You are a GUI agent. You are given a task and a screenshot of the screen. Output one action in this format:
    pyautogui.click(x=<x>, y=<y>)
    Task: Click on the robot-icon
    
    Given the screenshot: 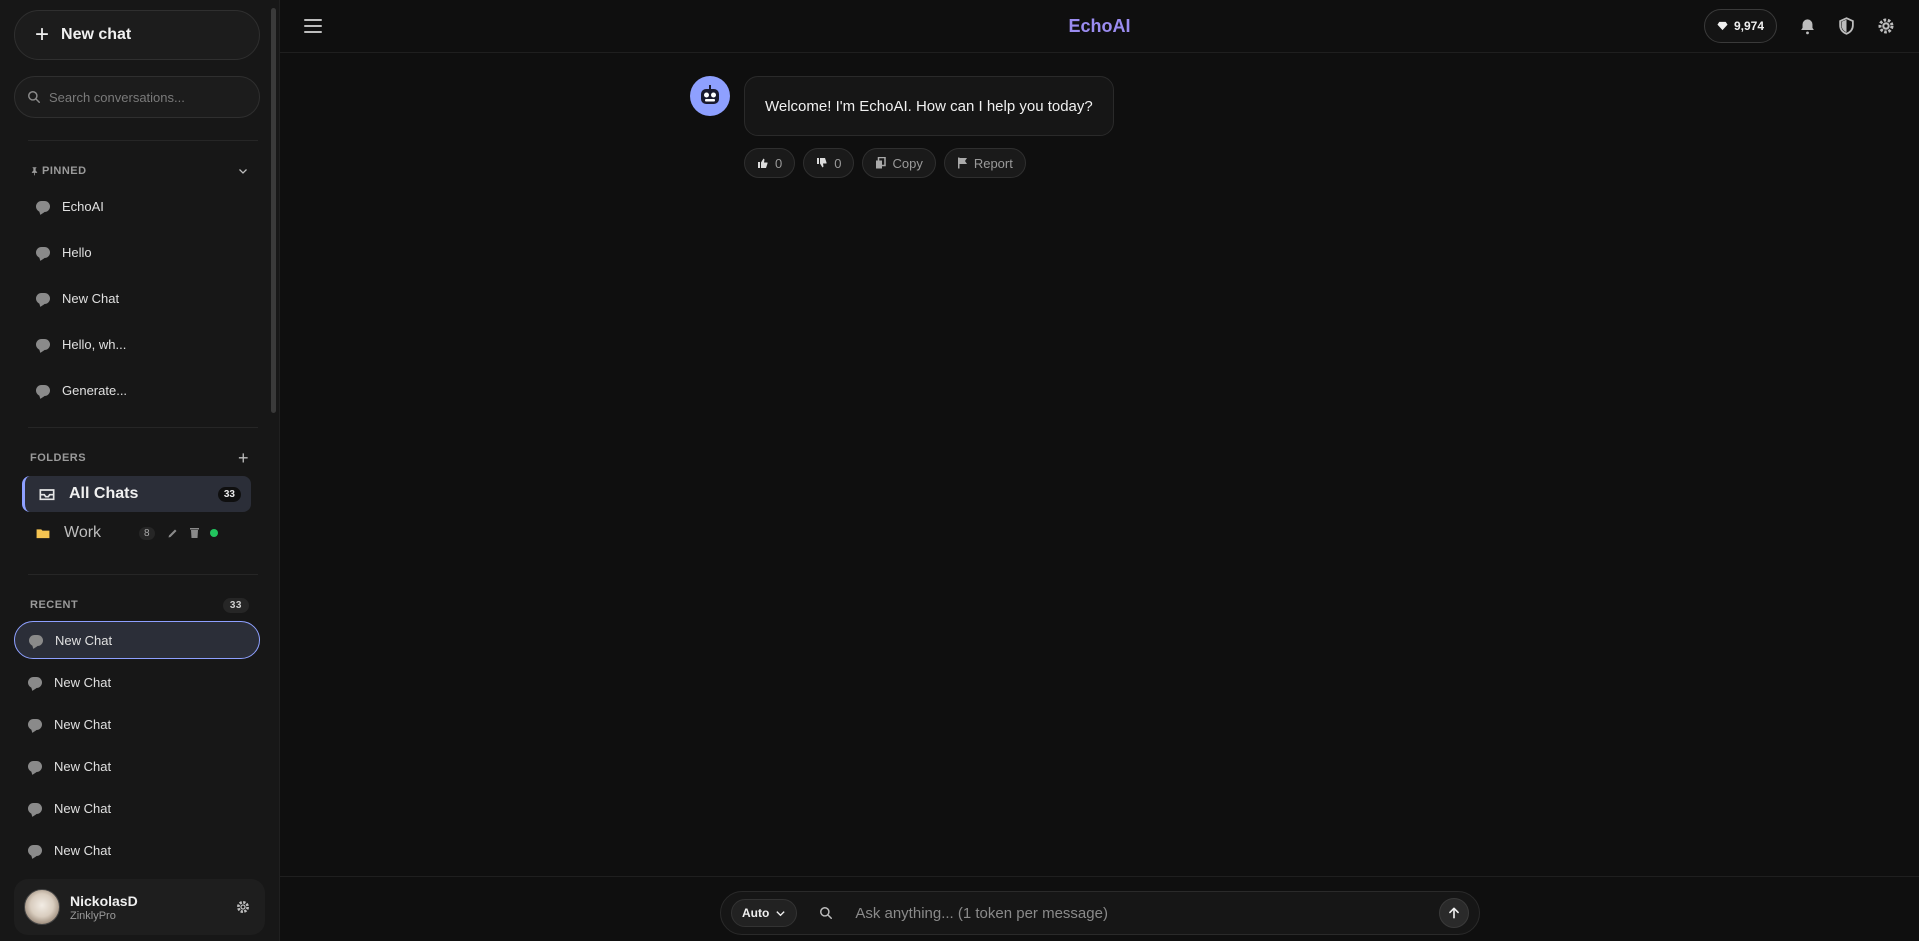 What is the action you would take?
    pyautogui.click(x=710, y=94)
    